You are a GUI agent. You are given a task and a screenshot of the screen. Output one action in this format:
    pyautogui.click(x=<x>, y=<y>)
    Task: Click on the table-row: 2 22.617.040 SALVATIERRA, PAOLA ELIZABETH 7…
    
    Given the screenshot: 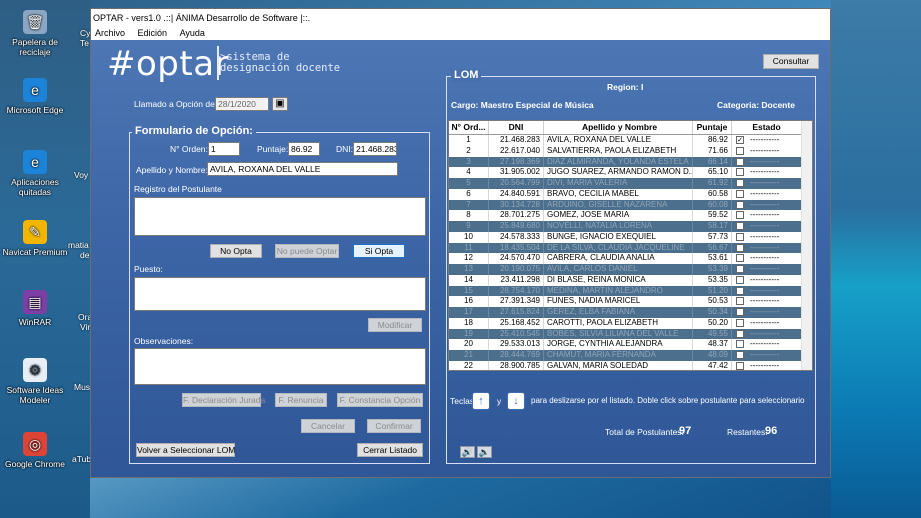 What is the action you would take?
    pyautogui.click(x=630, y=151)
    